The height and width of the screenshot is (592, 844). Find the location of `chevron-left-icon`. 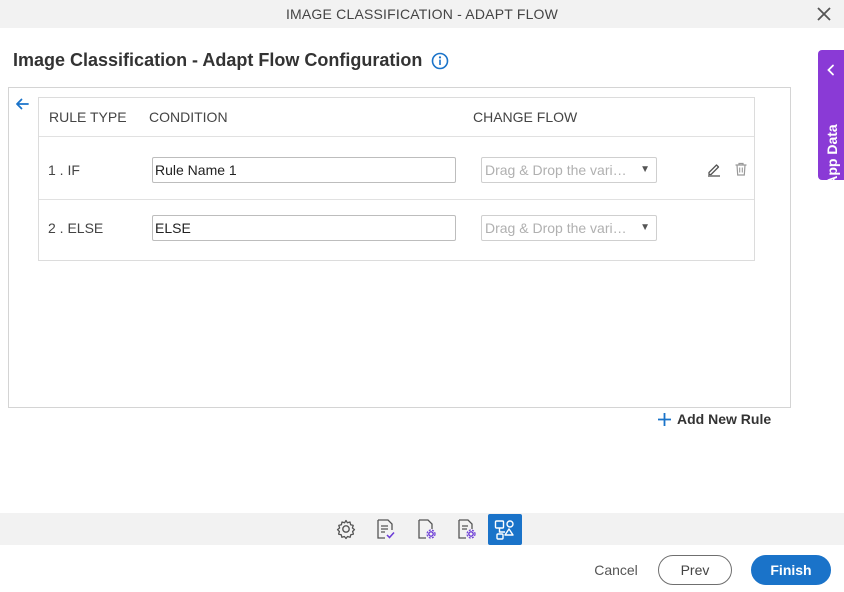

chevron-left-icon is located at coordinates (831, 72).